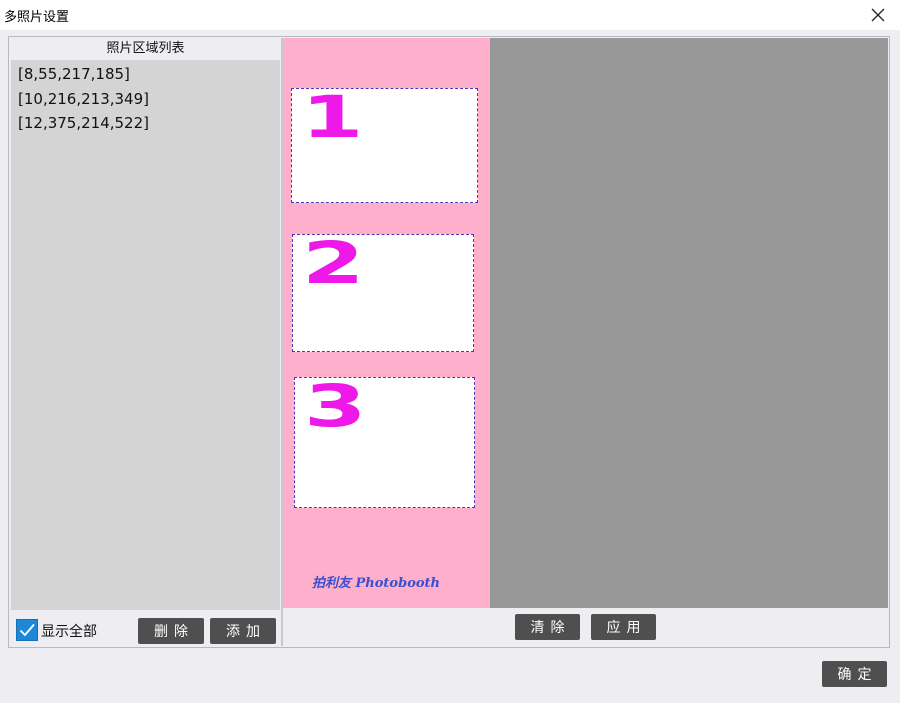 The width and height of the screenshot is (900, 703). Describe the element at coordinates (384, 442) in the screenshot. I see `photo-slot-3: 3` at that location.